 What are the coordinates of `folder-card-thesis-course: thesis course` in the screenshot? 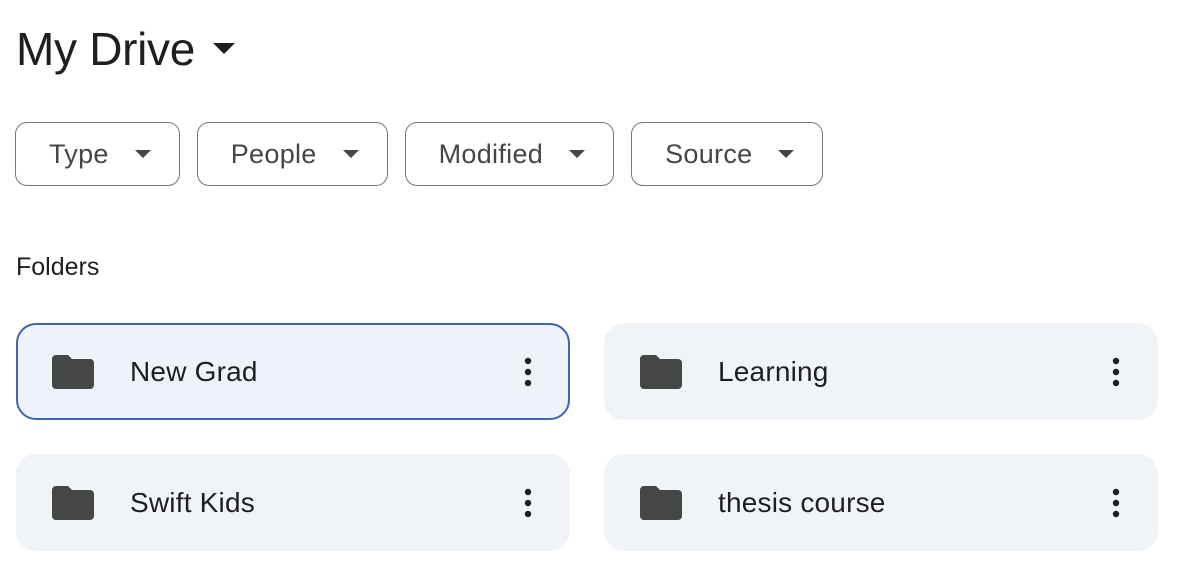 It's located at (881, 502).